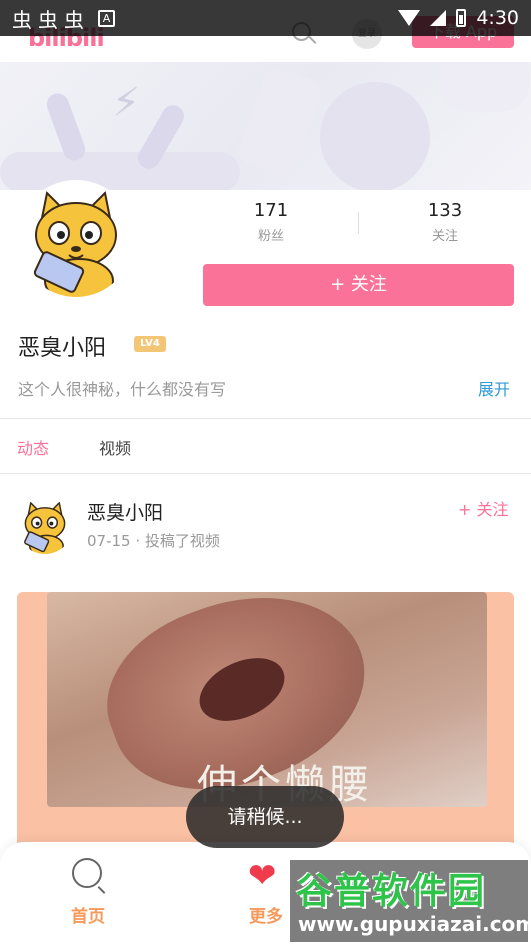 This screenshot has height=944, width=531. Describe the element at coordinates (358, 285) in the screenshot. I see `follow-button: + 关注` at that location.